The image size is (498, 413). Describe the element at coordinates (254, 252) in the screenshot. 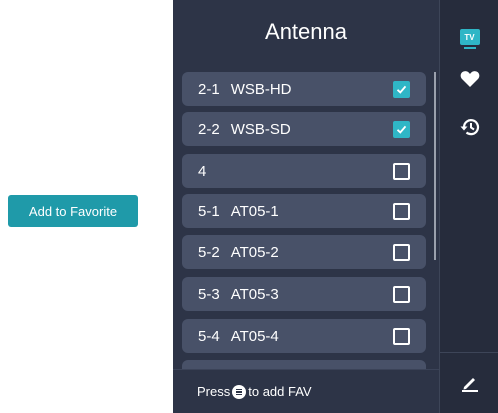

I see `channel-name: AT05-2` at that location.